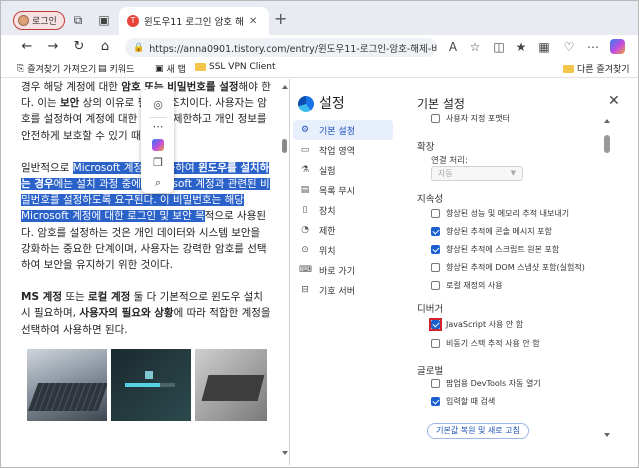 Image resolution: width=639 pixels, height=468 pixels. I want to click on workspaces-icon: ⧉, so click(78, 20).